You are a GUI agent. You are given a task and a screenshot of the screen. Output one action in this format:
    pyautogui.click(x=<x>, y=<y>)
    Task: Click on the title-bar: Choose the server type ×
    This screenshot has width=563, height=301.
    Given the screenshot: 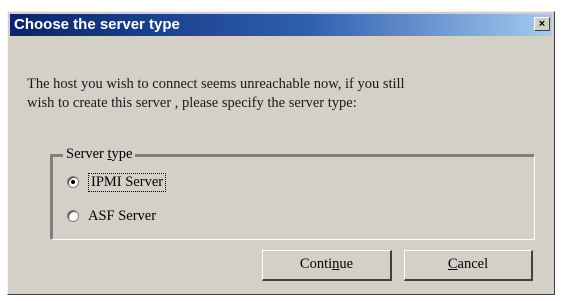 What is the action you would take?
    pyautogui.click(x=281, y=25)
    